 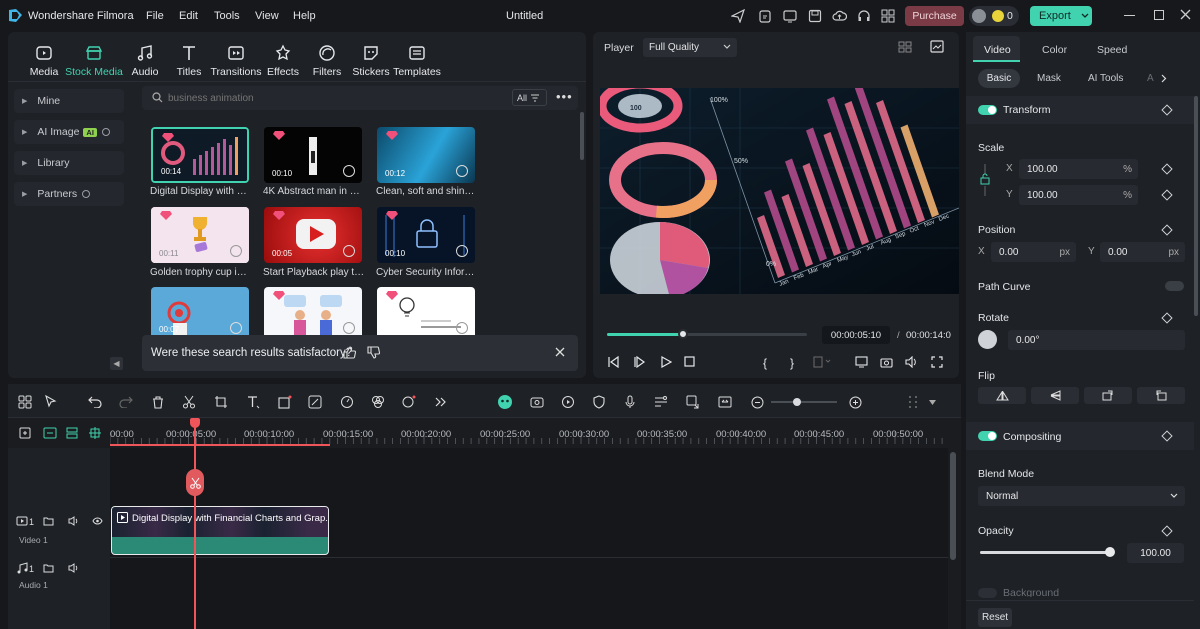 What do you see at coordinates (757, 402) in the screenshot?
I see `zoom-out-icon` at bounding box center [757, 402].